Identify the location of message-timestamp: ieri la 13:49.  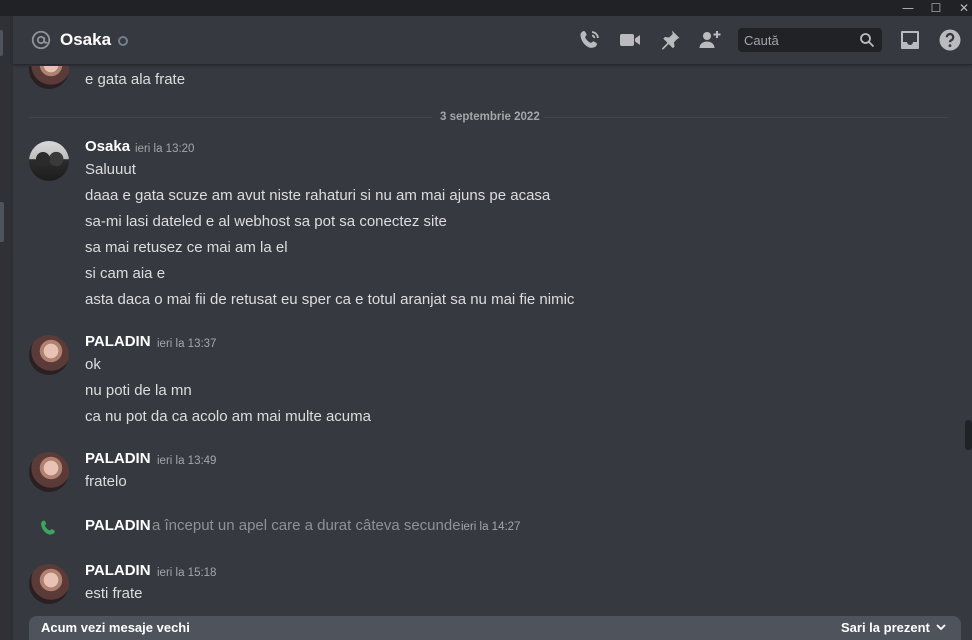
(187, 461).